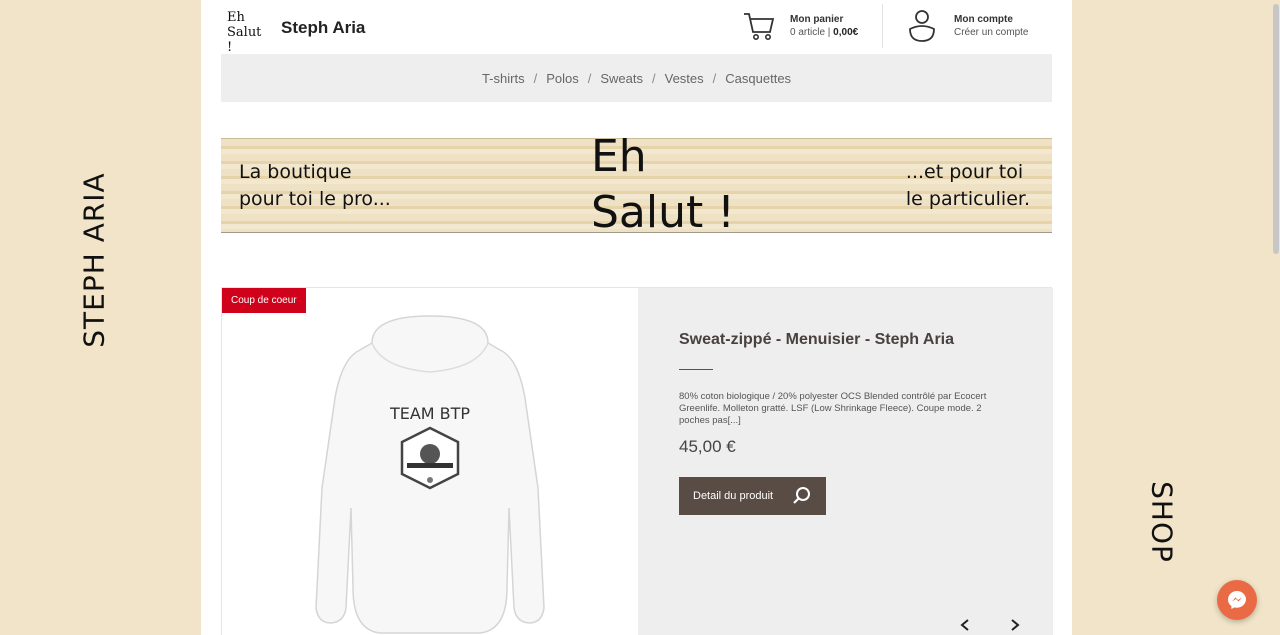  I want to click on search-icon, so click(801, 495).